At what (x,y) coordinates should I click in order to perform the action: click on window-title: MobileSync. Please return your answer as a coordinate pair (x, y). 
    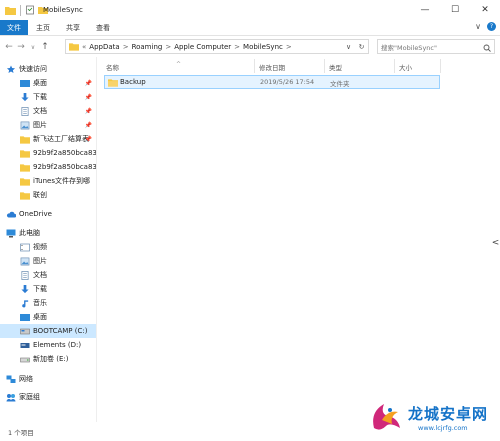
    Looking at the image, I should click on (63, 10).